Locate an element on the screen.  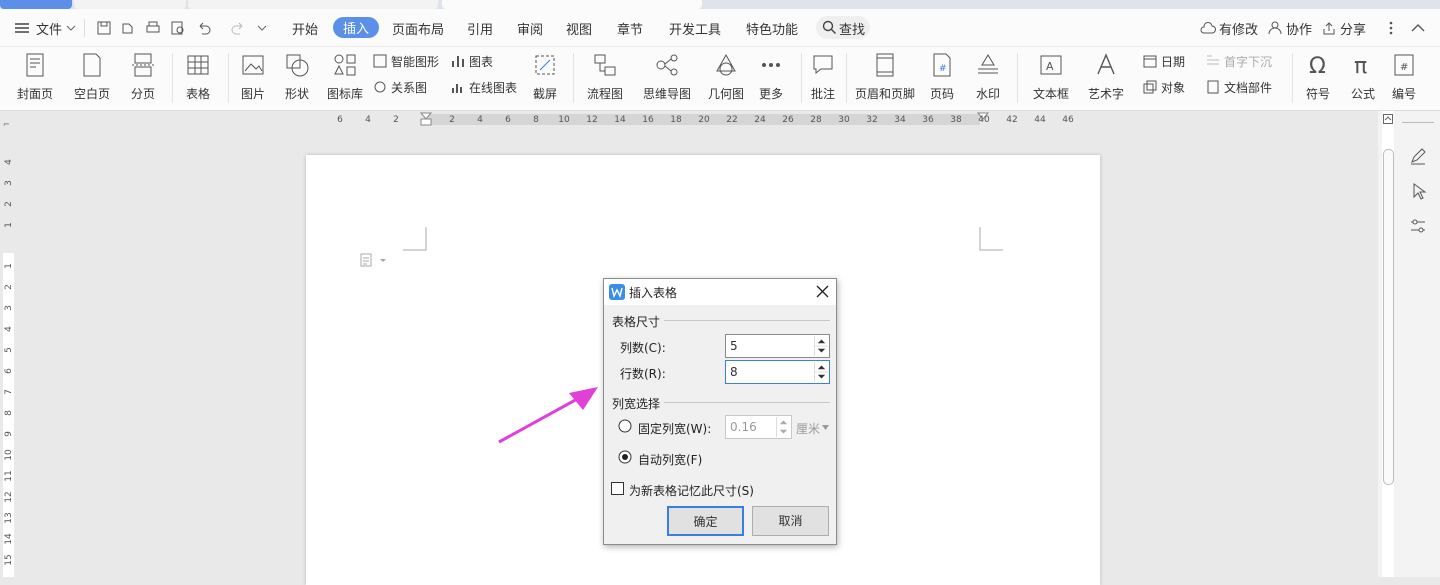
share-button: 分享 is located at coordinates (1353, 28).